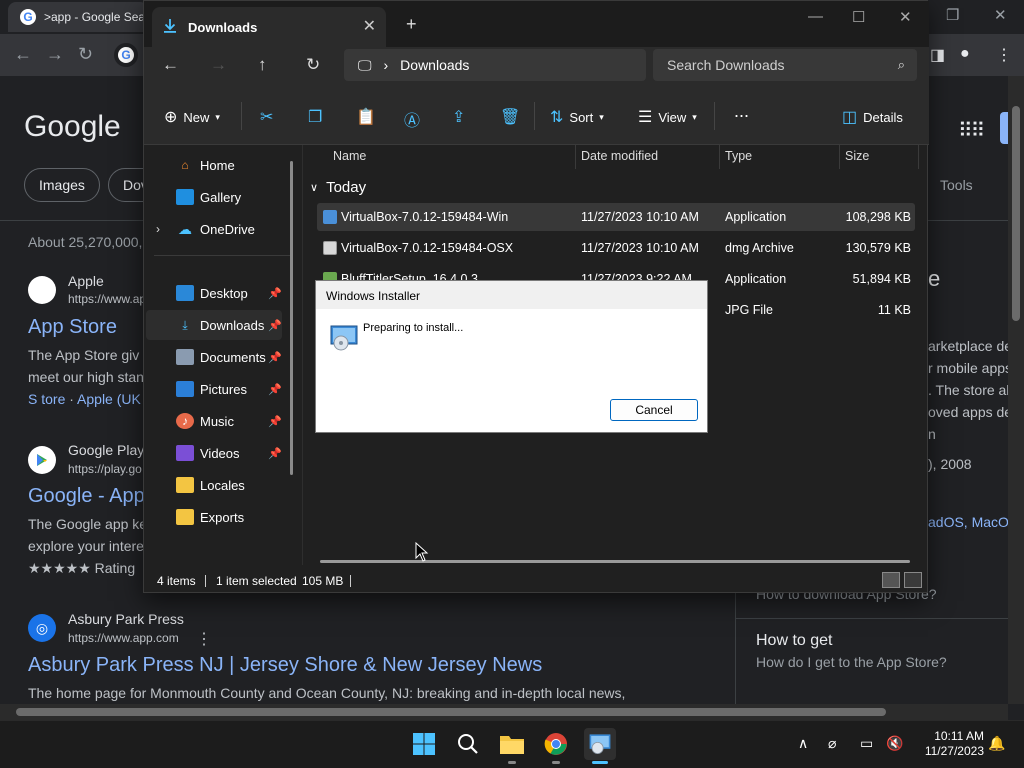 The width and height of the screenshot is (1024, 768). I want to click on chrome-restore-icon: ❐, so click(952, 15).